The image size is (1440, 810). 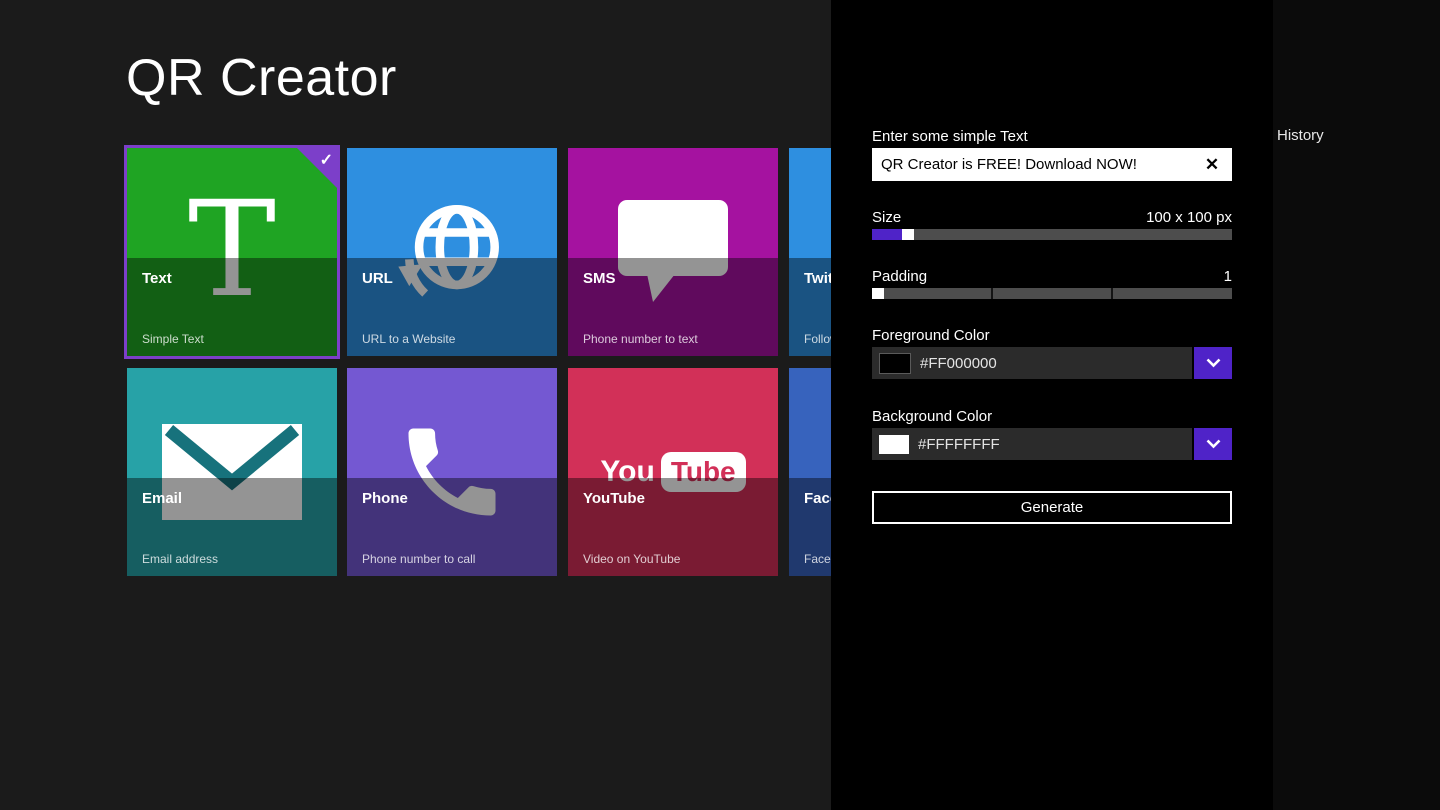 I want to click on padding-value: 1, so click(x=1227, y=276).